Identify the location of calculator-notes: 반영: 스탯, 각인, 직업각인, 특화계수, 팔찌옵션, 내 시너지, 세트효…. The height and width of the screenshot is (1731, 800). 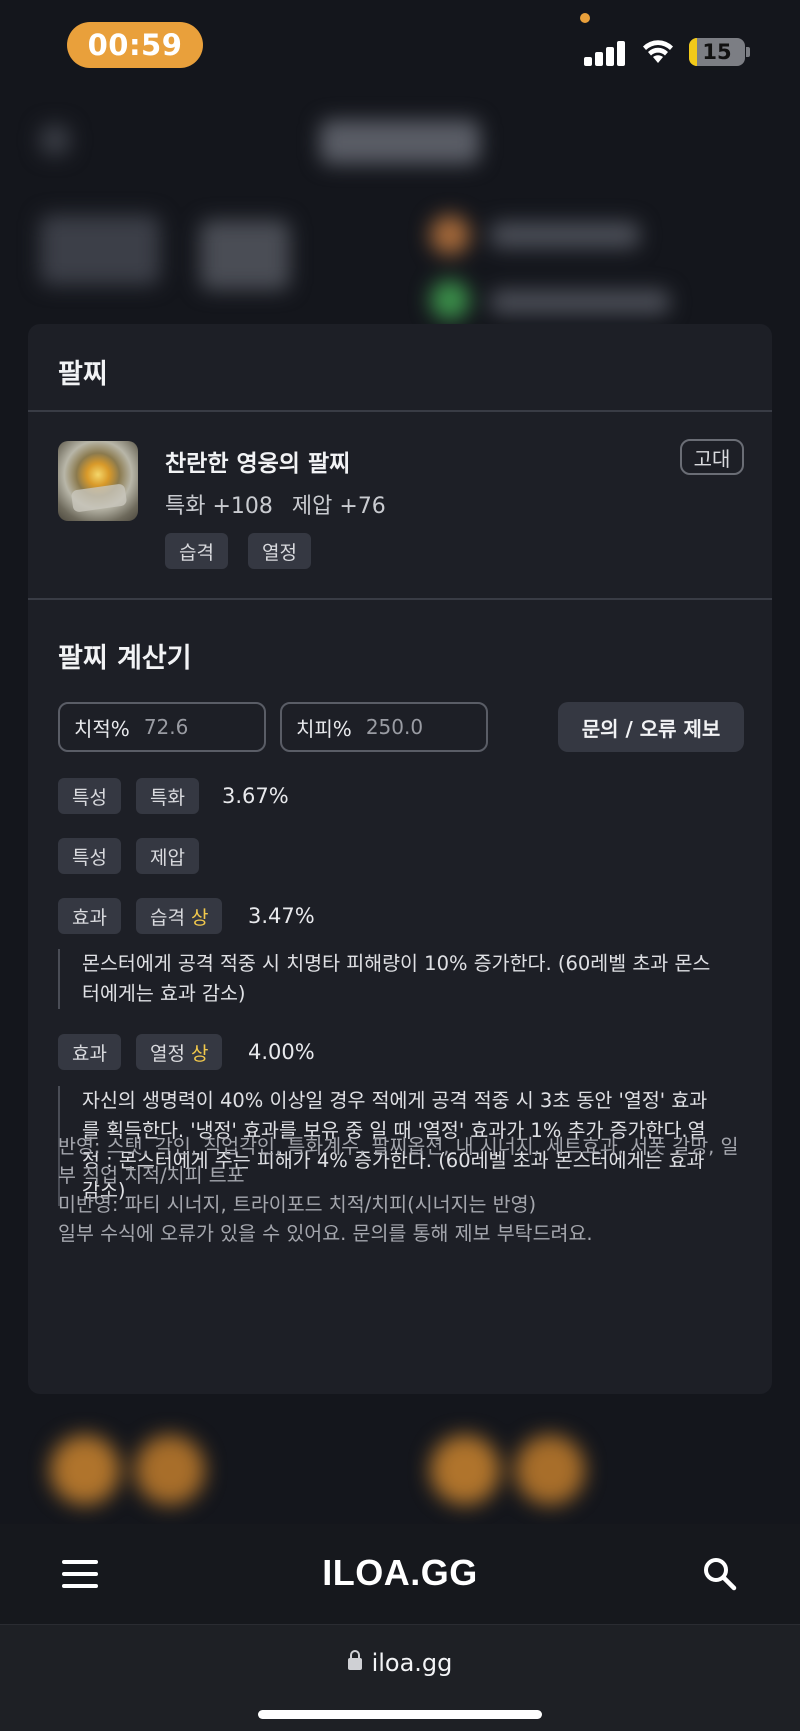
(403, 1190).